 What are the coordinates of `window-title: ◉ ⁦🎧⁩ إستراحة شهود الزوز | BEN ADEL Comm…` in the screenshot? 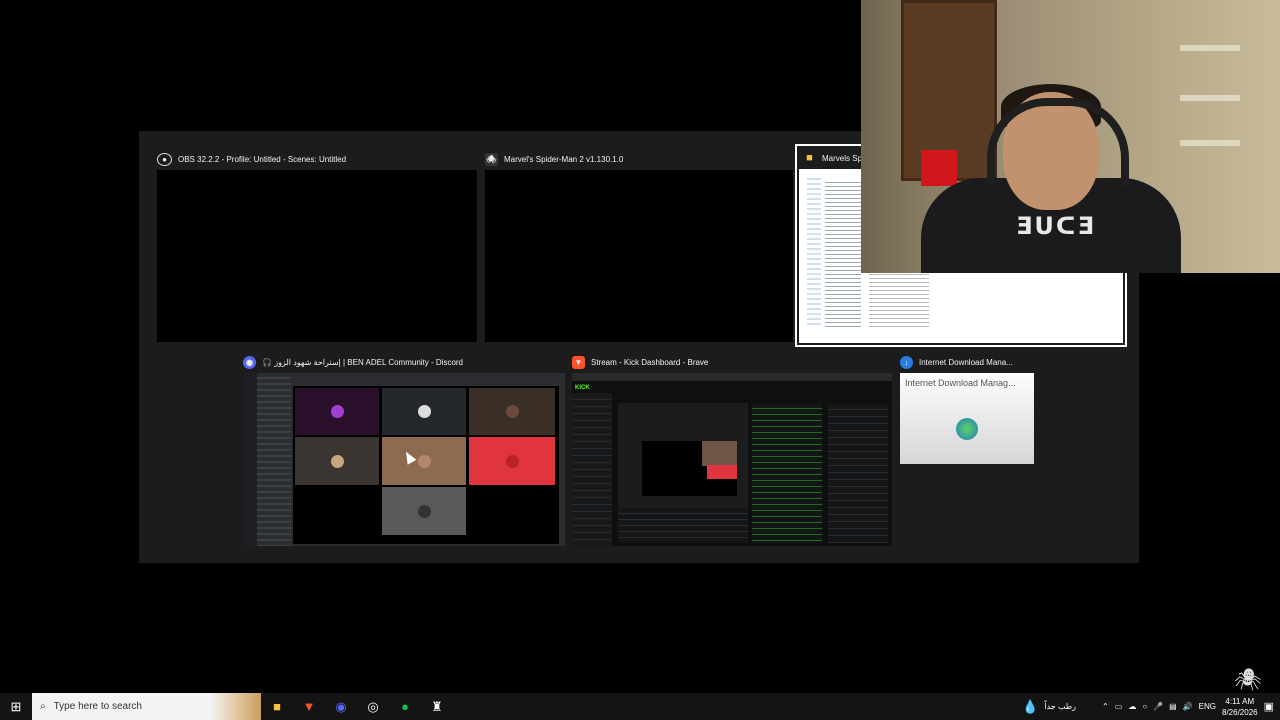 It's located at (353, 362).